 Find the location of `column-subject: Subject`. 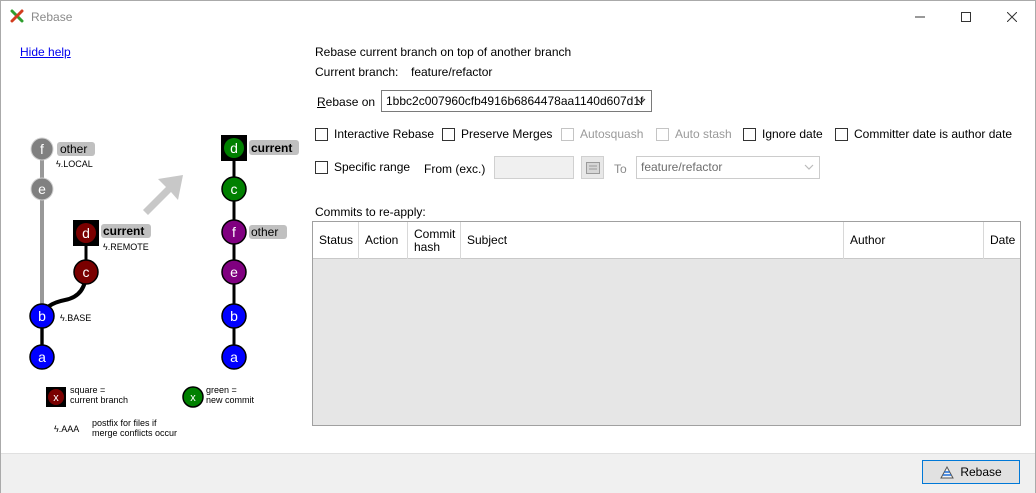

column-subject: Subject is located at coordinates (652, 240).